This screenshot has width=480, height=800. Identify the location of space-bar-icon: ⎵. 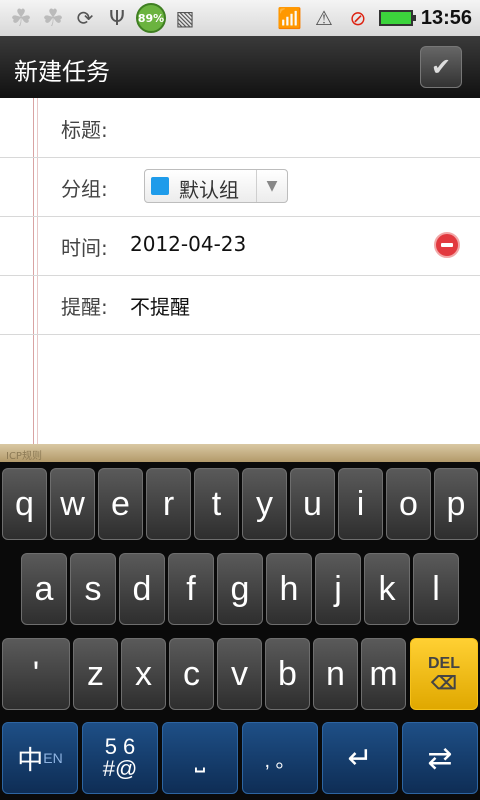
(200, 757).